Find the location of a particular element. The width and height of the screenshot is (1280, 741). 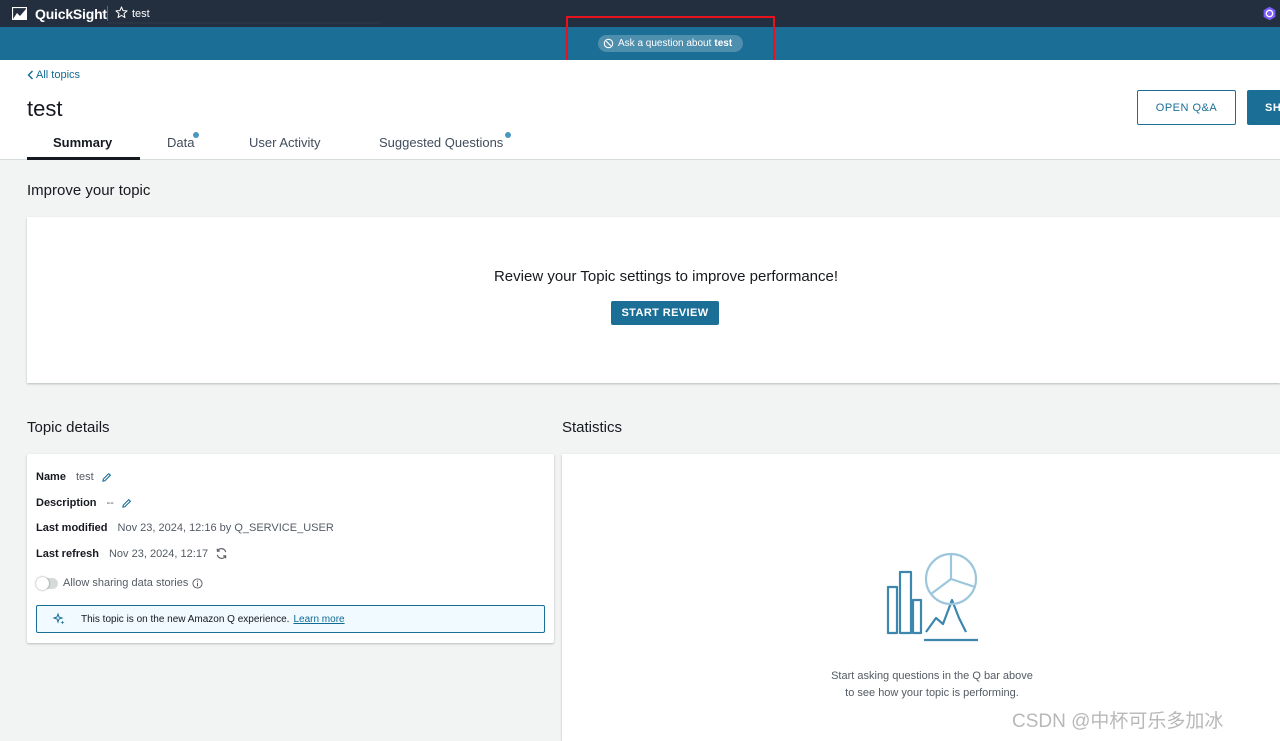

chevron-left-icon is located at coordinates (30, 75).